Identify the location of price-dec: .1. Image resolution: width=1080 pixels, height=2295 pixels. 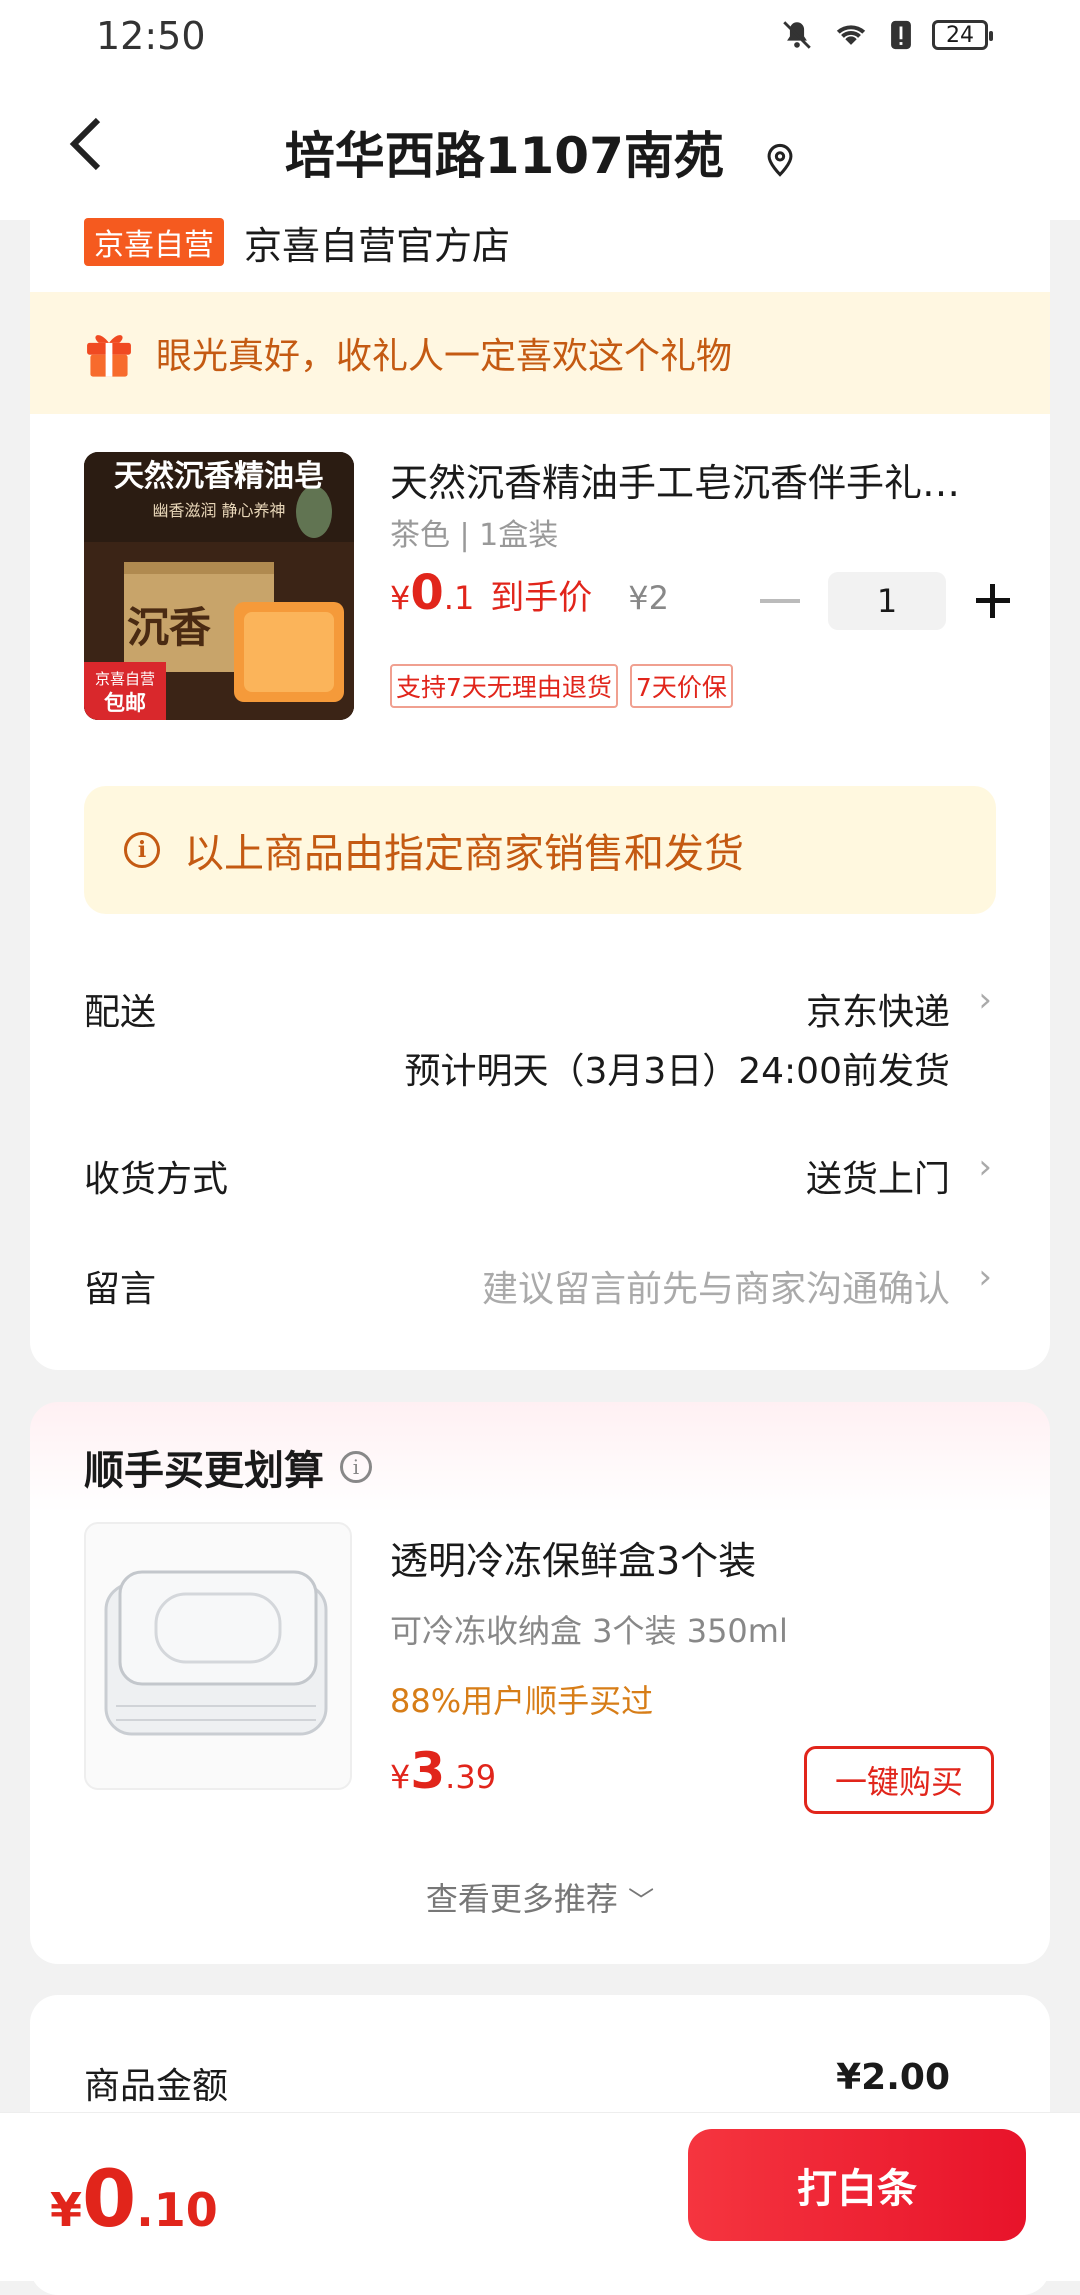
(459, 598).